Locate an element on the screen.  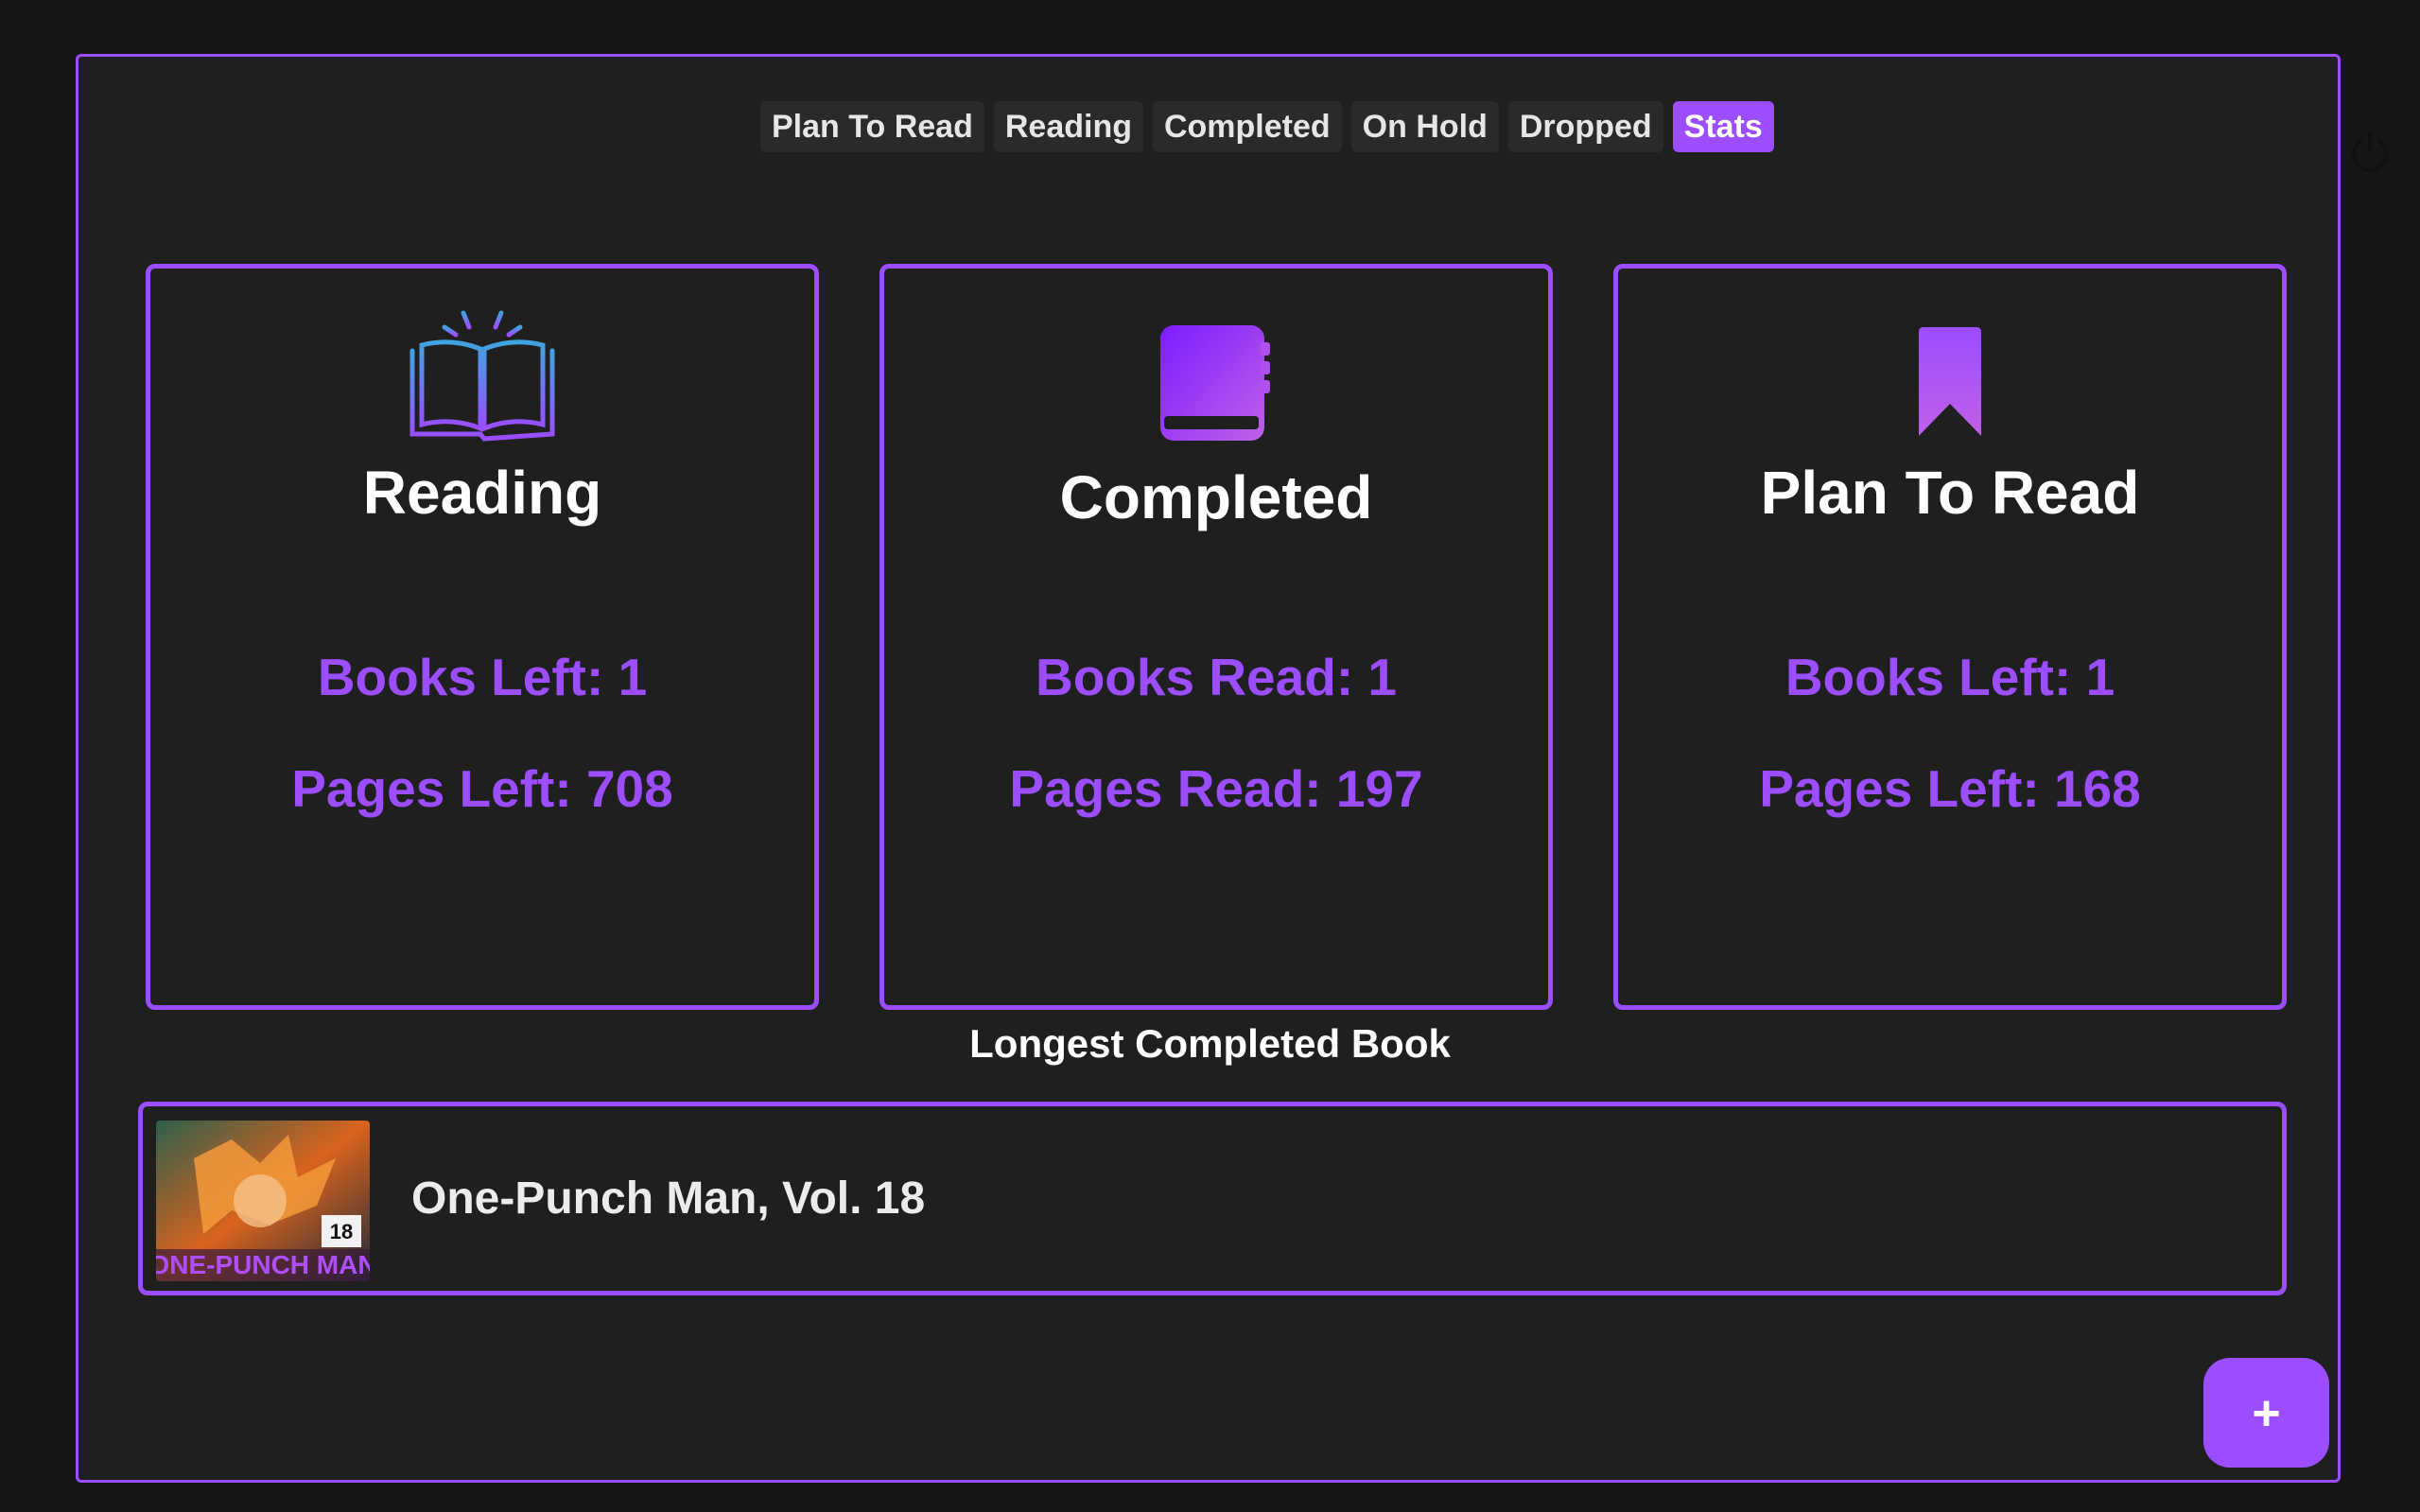
tab-stats: Stats is located at coordinates (1723, 127).